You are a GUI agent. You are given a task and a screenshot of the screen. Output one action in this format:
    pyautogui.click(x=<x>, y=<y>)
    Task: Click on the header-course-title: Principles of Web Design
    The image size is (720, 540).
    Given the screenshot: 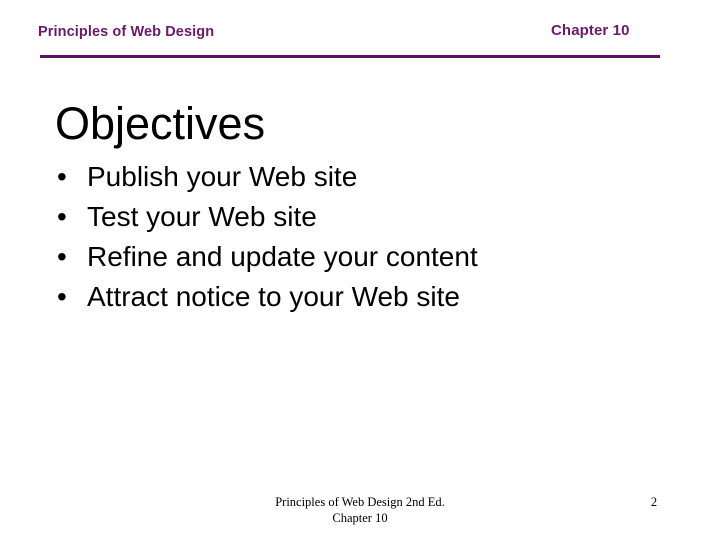 What is the action you would take?
    pyautogui.click(x=126, y=32)
    